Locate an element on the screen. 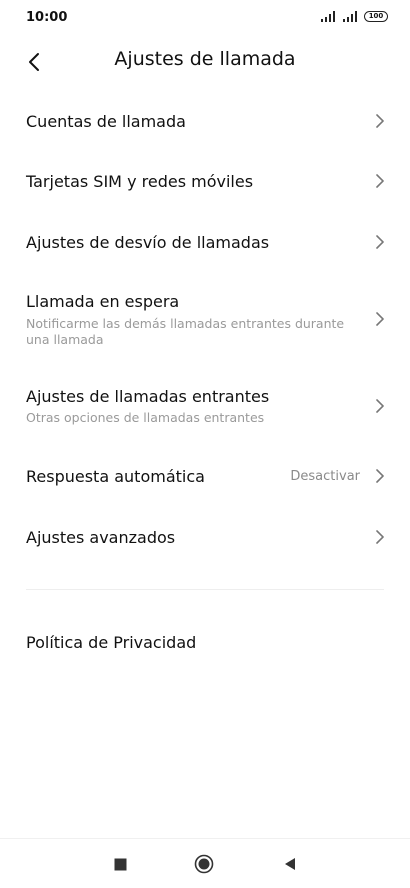 This screenshot has height=888, width=410. back-nav-button is located at coordinates (290, 864).